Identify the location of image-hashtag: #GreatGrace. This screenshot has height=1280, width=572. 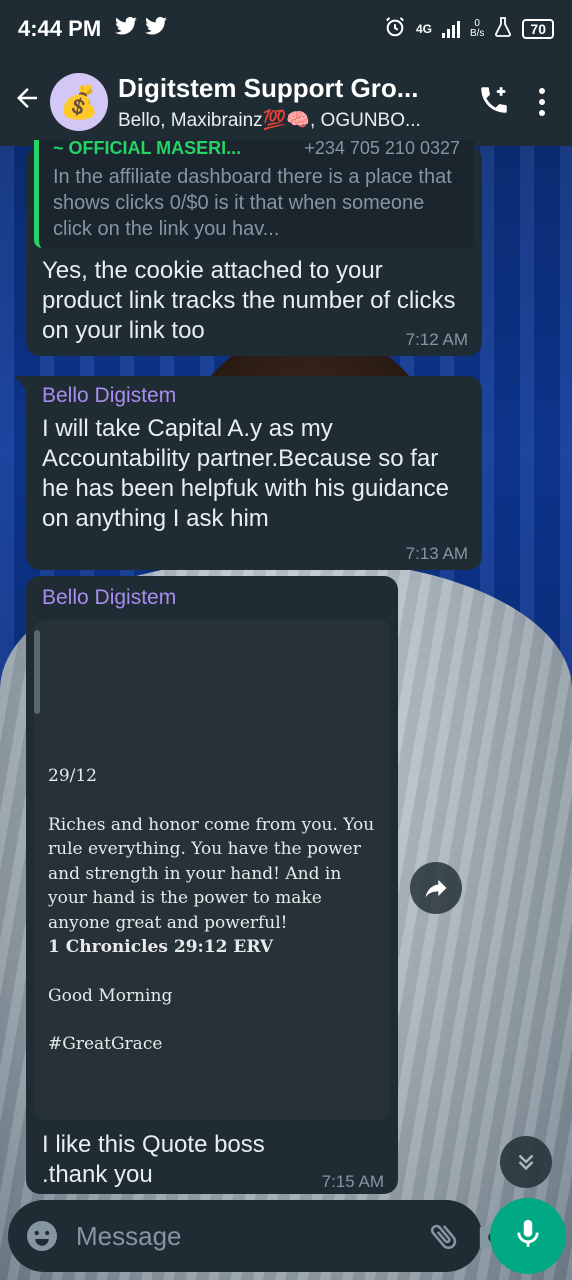
(105, 1044).